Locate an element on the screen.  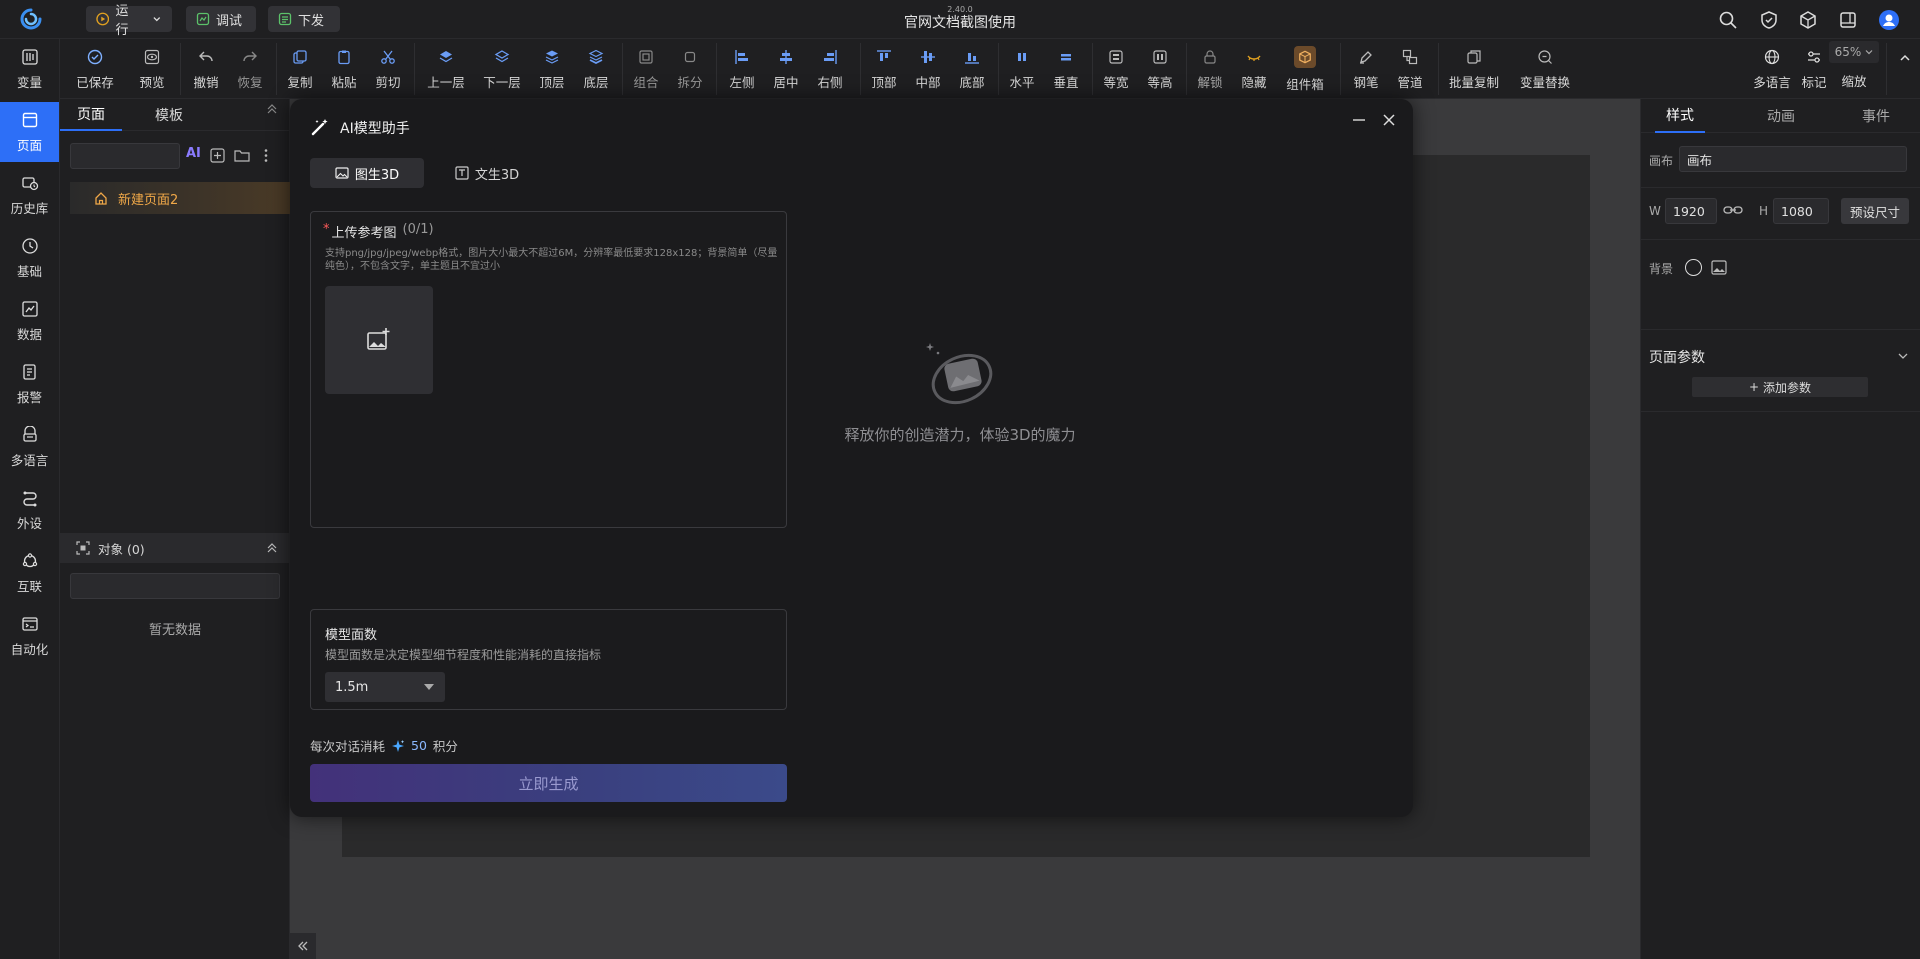
copy-button: 复制 is located at coordinates (300, 69).